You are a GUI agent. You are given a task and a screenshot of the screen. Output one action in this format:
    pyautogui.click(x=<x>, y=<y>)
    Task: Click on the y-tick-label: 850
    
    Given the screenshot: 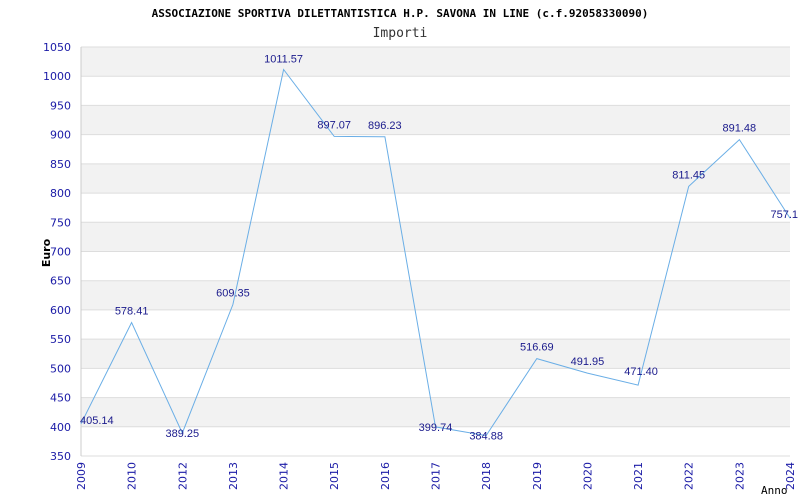 What is the action you would take?
    pyautogui.click(x=60, y=164)
    